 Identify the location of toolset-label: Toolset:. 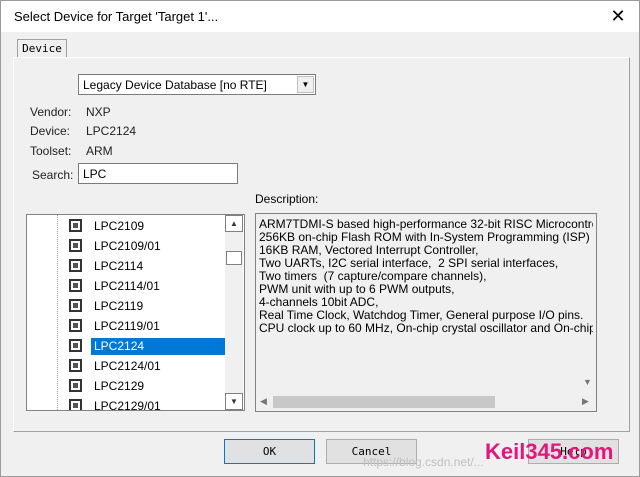
(51, 151).